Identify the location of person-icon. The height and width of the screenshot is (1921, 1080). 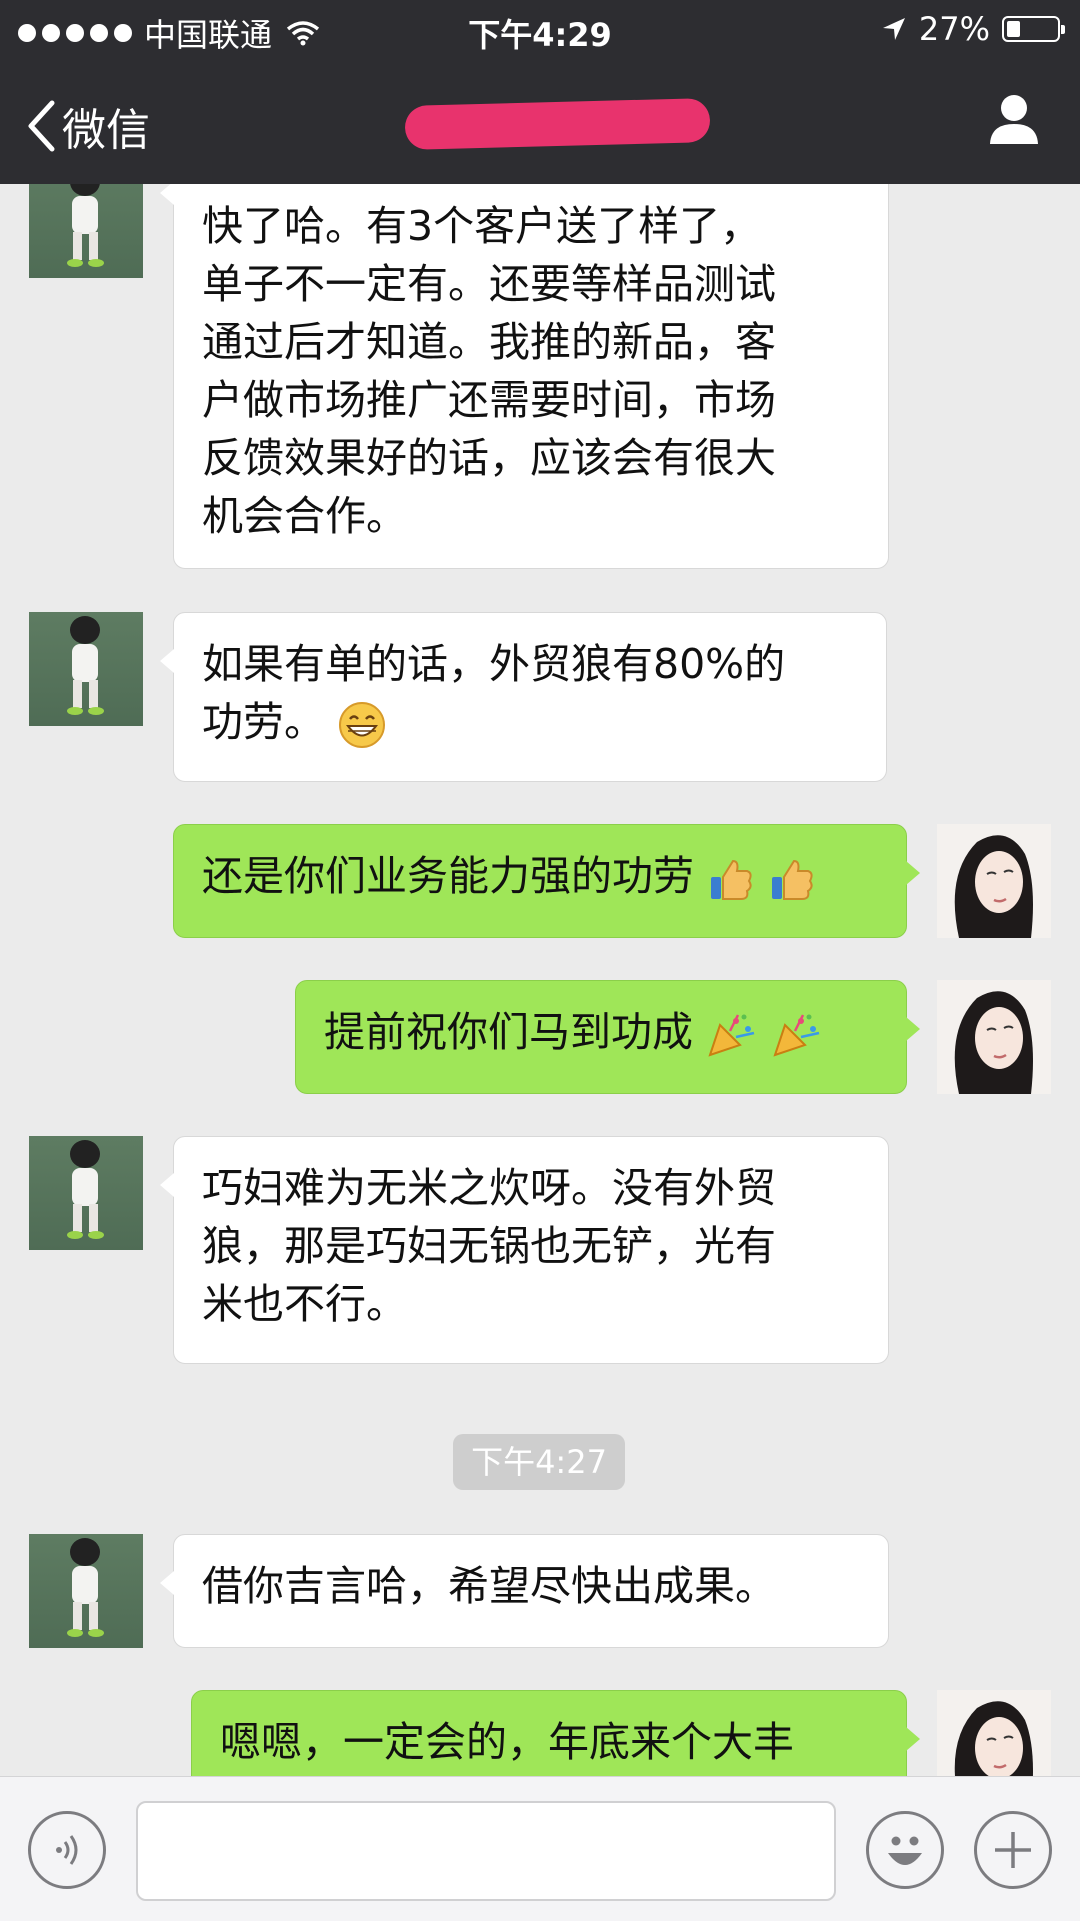
(1014, 119).